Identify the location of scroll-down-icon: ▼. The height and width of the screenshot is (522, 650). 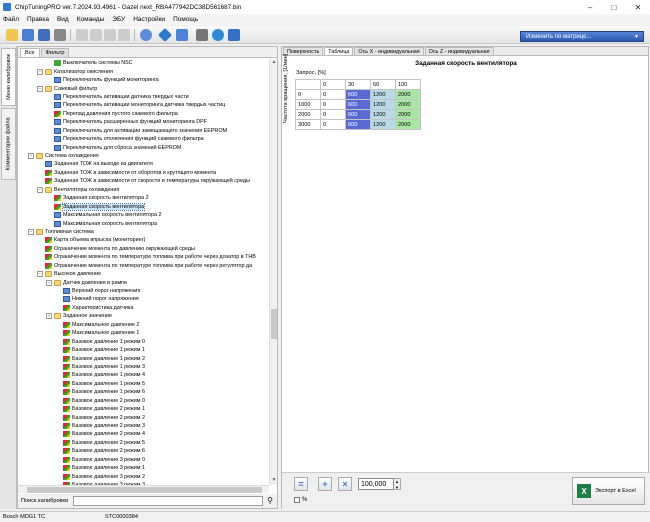
(274, 481).